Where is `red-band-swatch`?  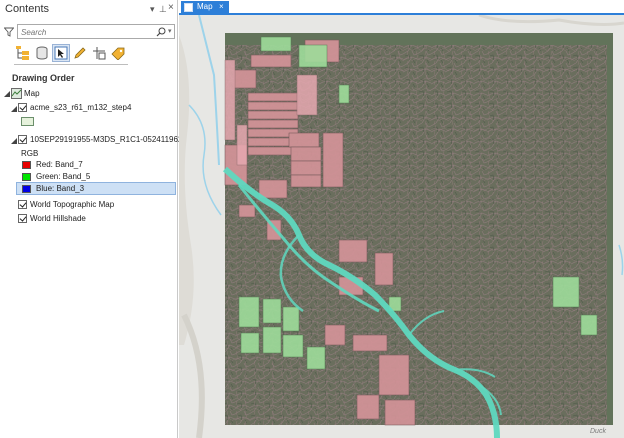 red-band-swatch is located at coordinates (26, 165).